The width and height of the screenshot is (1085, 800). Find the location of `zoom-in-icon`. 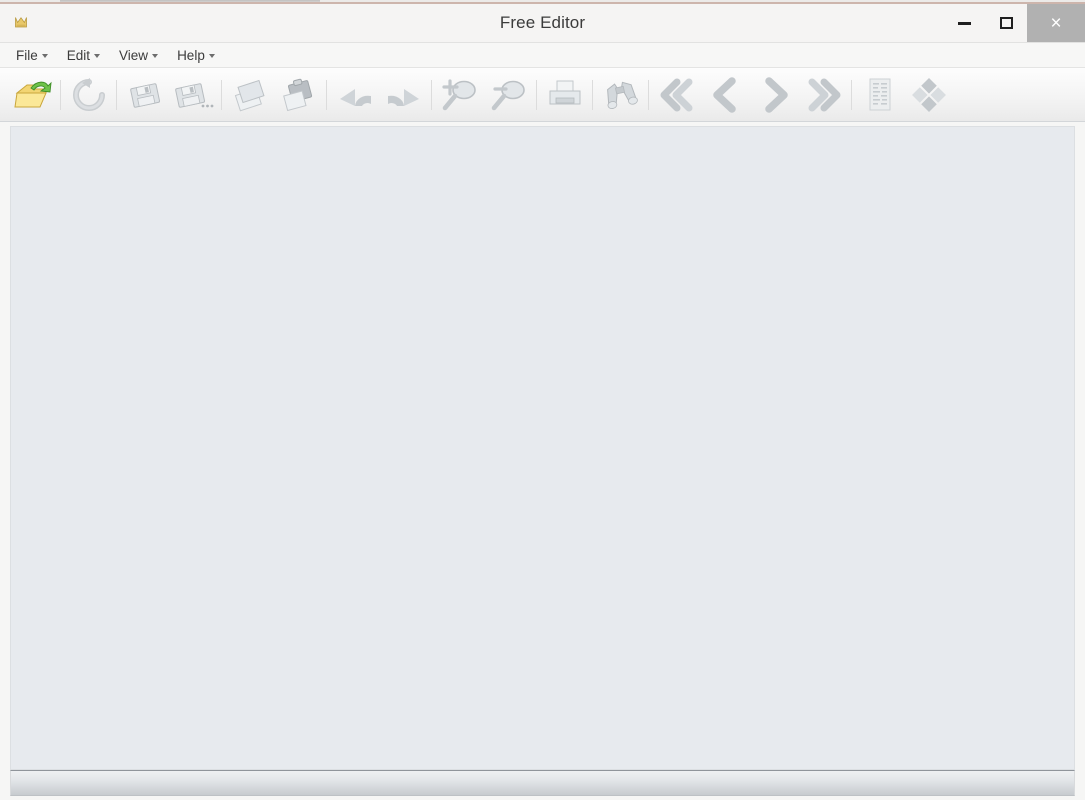

zoom-in-icon is located at coordinates (458, 94).